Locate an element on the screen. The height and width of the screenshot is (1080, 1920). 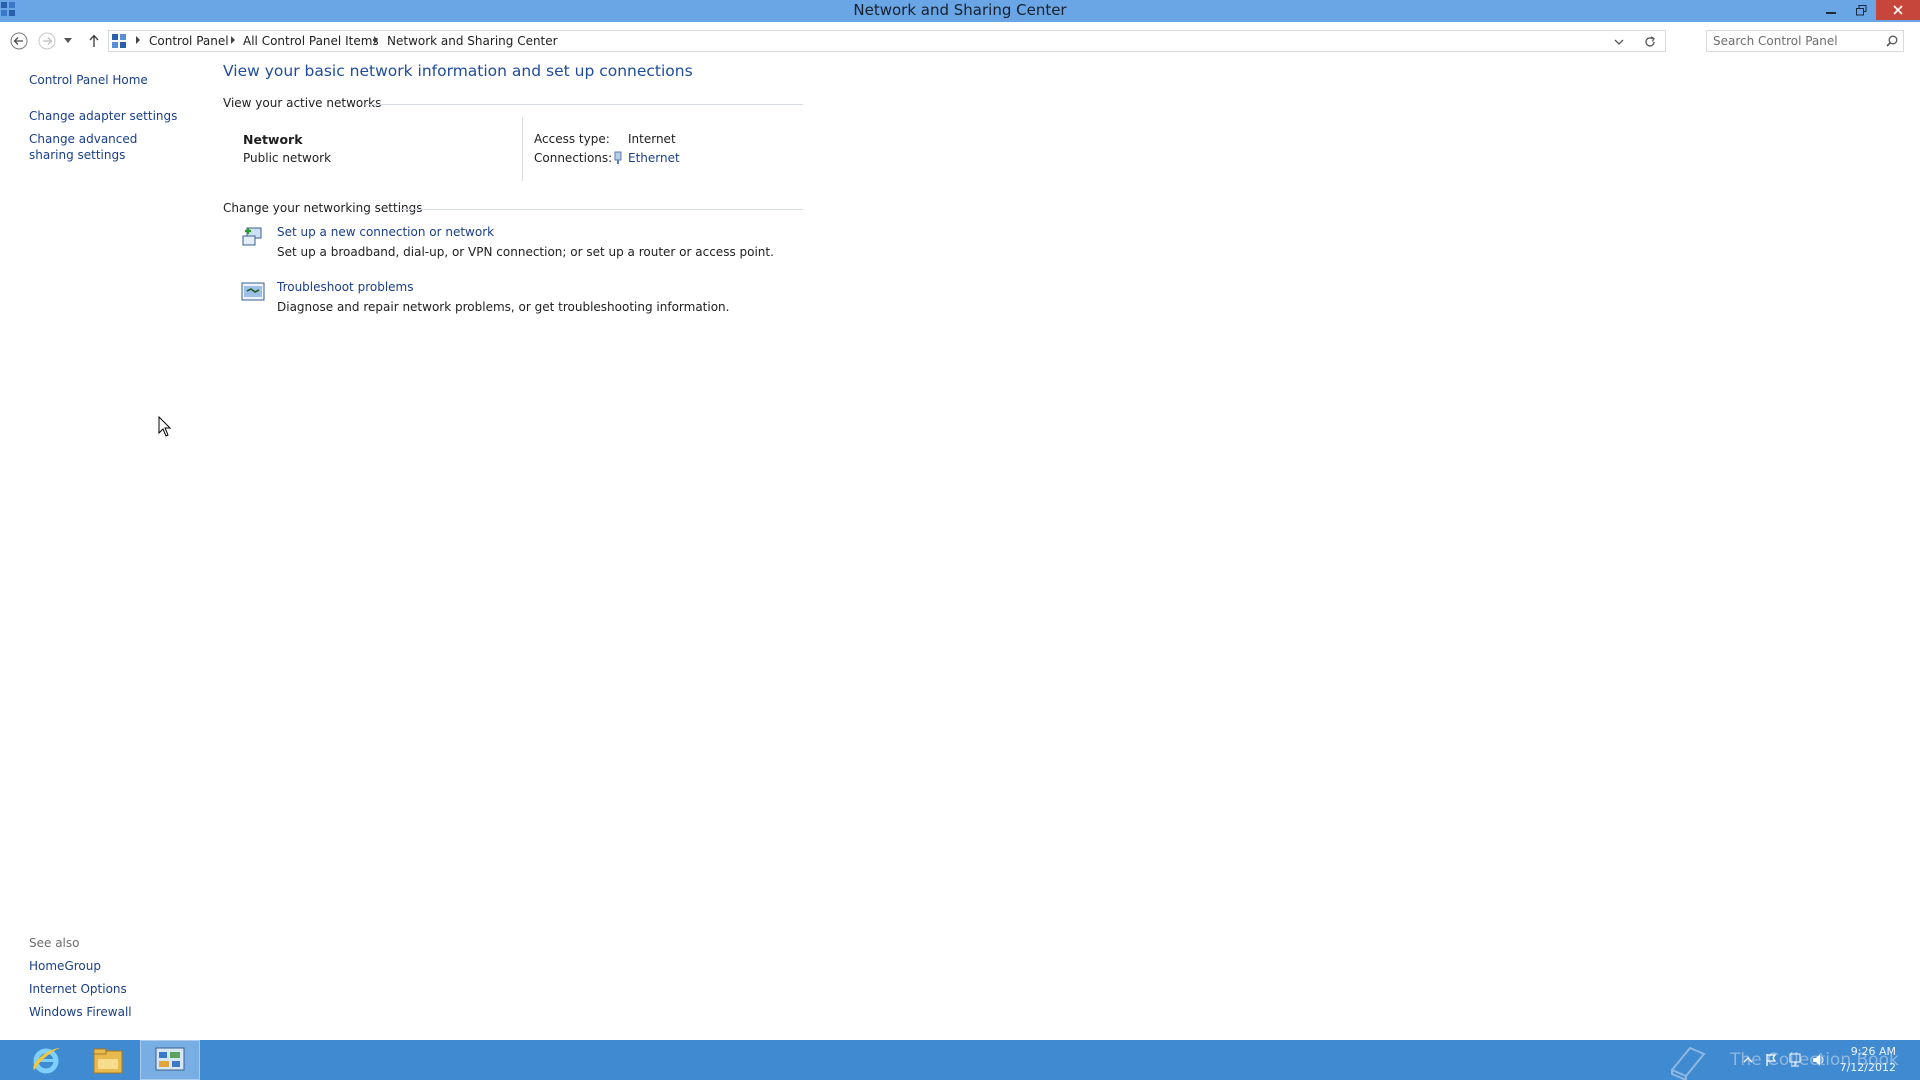
minimize-button is located at coordinates (1831, 10).